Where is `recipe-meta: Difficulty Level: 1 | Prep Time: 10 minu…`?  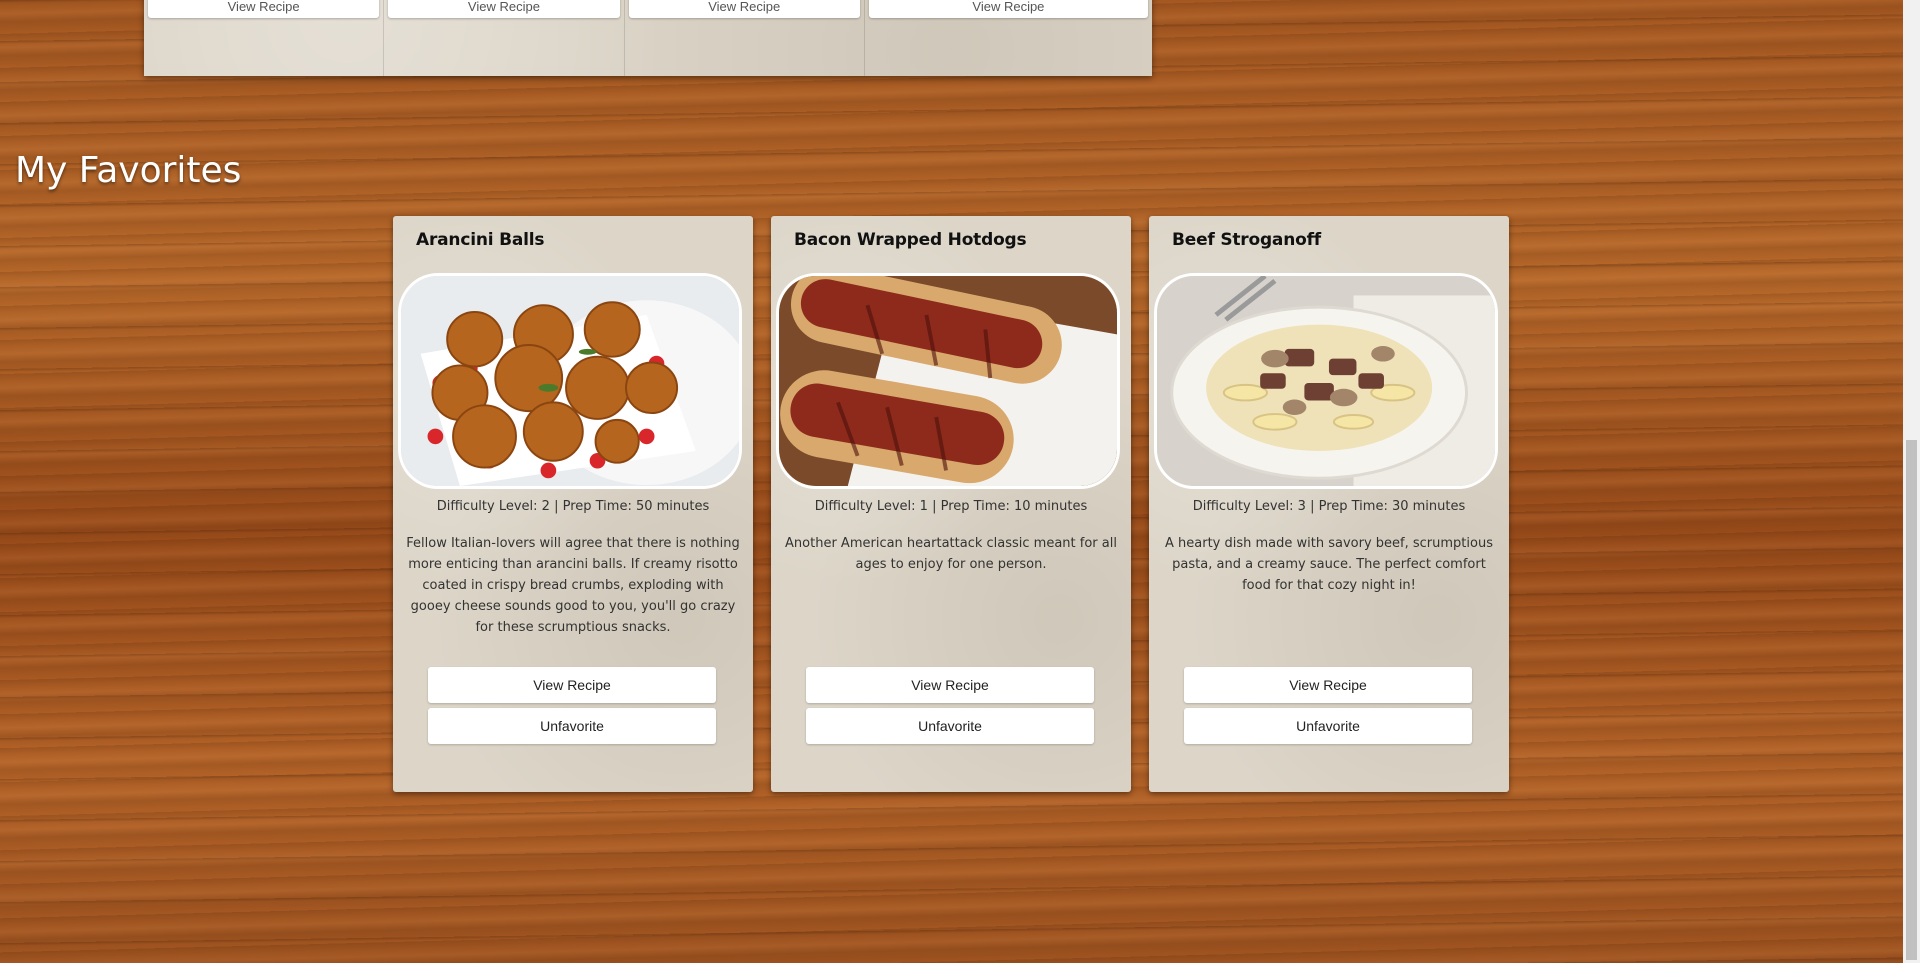 recipe-meta: Difficulty Level: 1 | Prep Time: 10 minu… is located at coordinates (951, 506).